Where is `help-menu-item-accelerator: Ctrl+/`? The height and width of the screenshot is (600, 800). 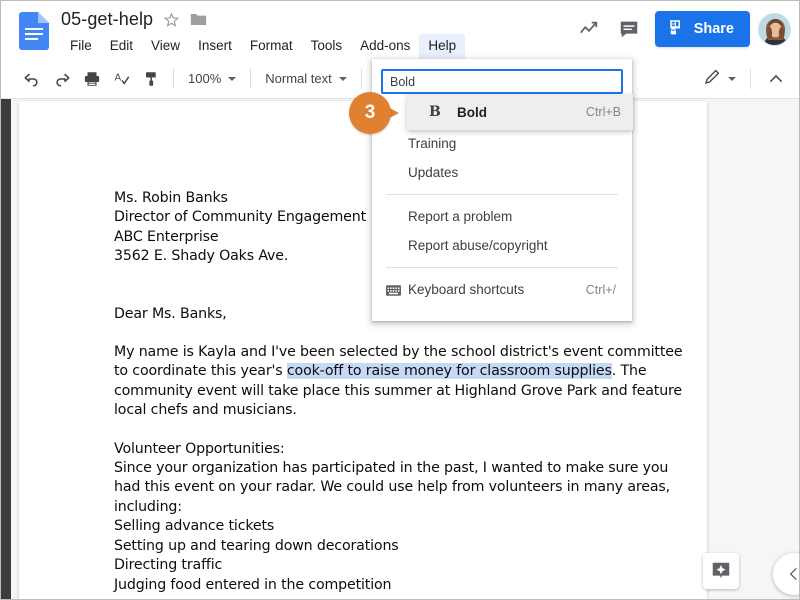
help-menu-item-accelerator: Ctrl+/ is located at coordinates (600, 289).